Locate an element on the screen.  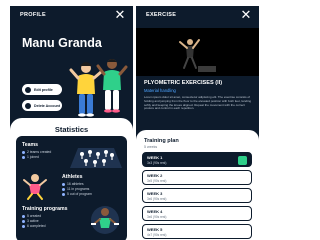
week-item: WEEK 4 3x6 (90s rest) is located at coordinates (197, 213).